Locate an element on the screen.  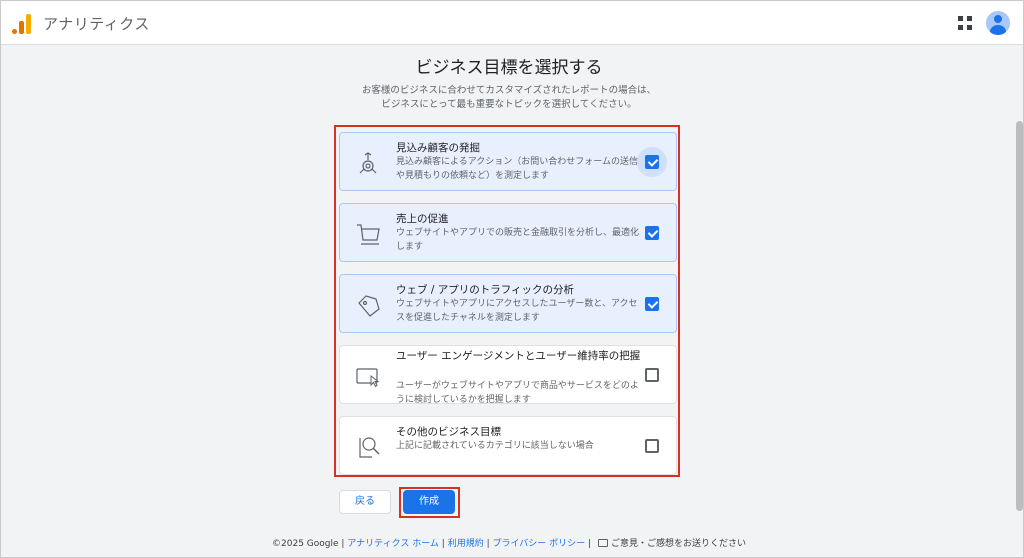
page-scrollbar is located at coordinates (1019, 316).